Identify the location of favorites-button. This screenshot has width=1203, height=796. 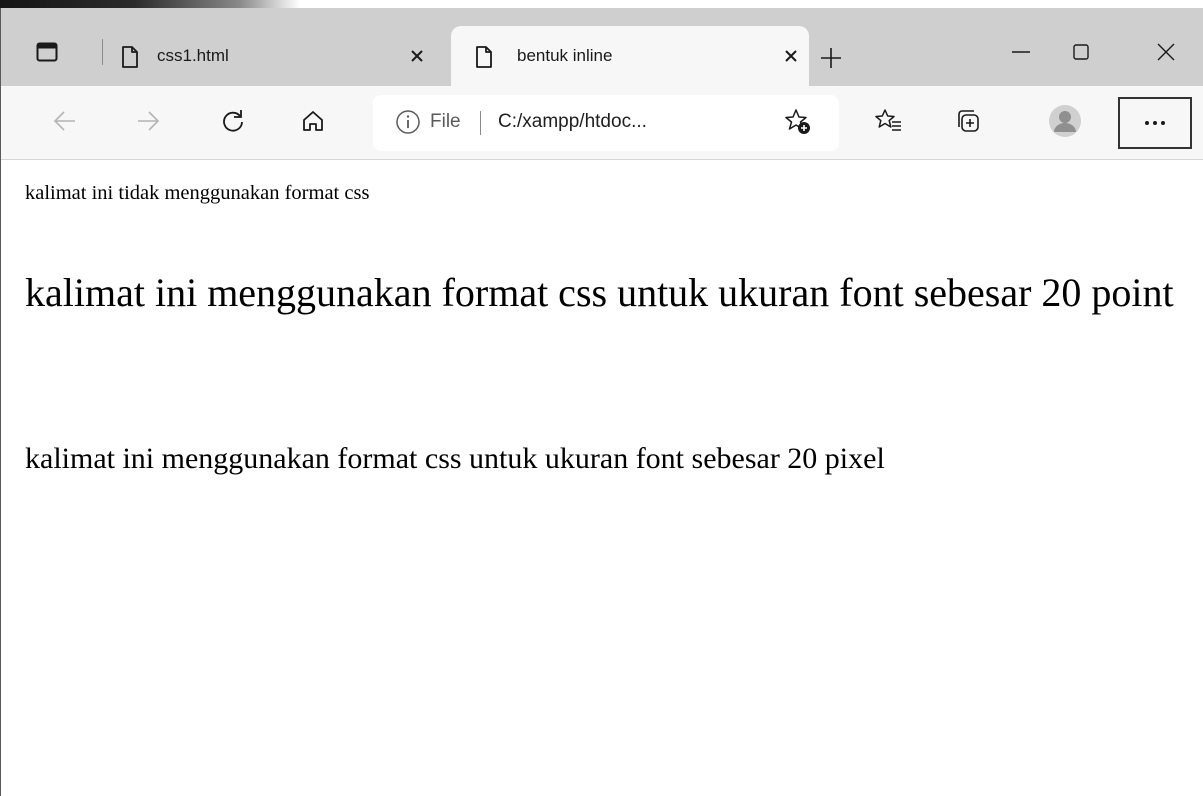
(888, 121).